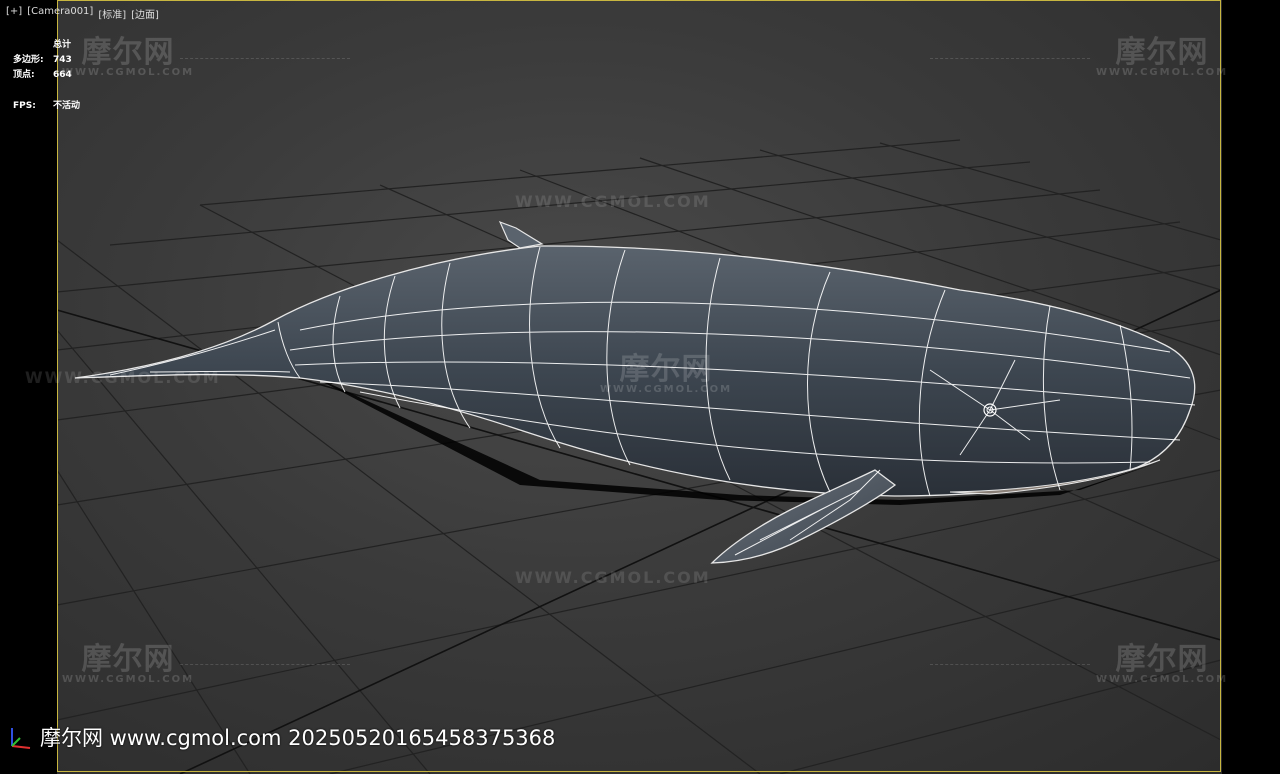 The image size is (1280, 774). I want to click on left-panel-strip, so click(28, 387).